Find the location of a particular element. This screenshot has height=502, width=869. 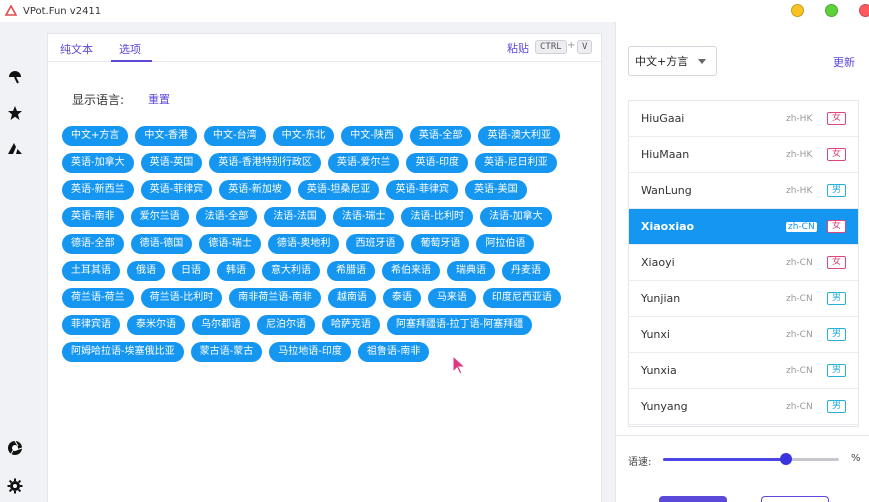

language-chip: 中文-东北 is located at coordinates (303, 136).